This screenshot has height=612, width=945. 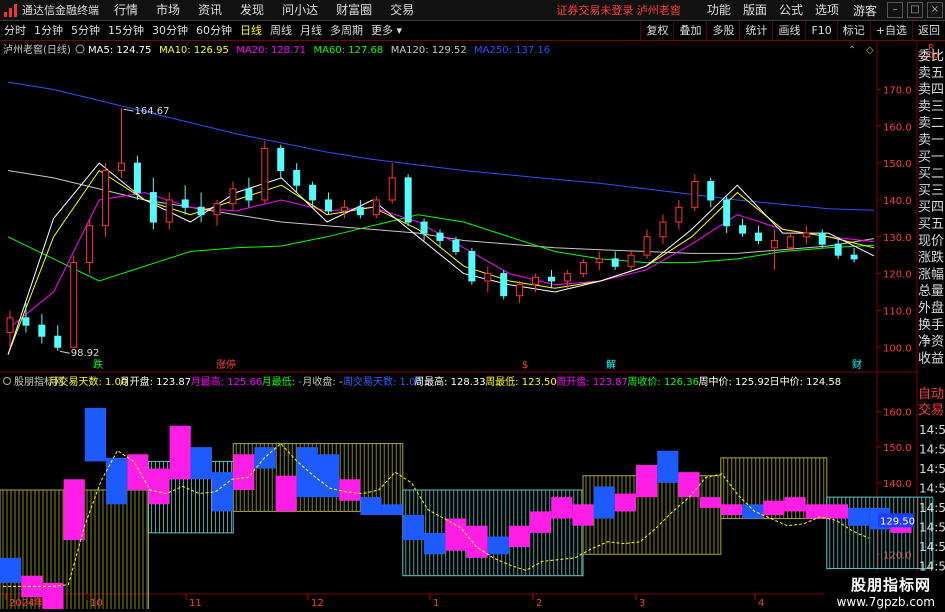 What do you see at coordinates (935, 10) in the screenshot?
I see `close-icon: ×` at bounding box center [935, 10].